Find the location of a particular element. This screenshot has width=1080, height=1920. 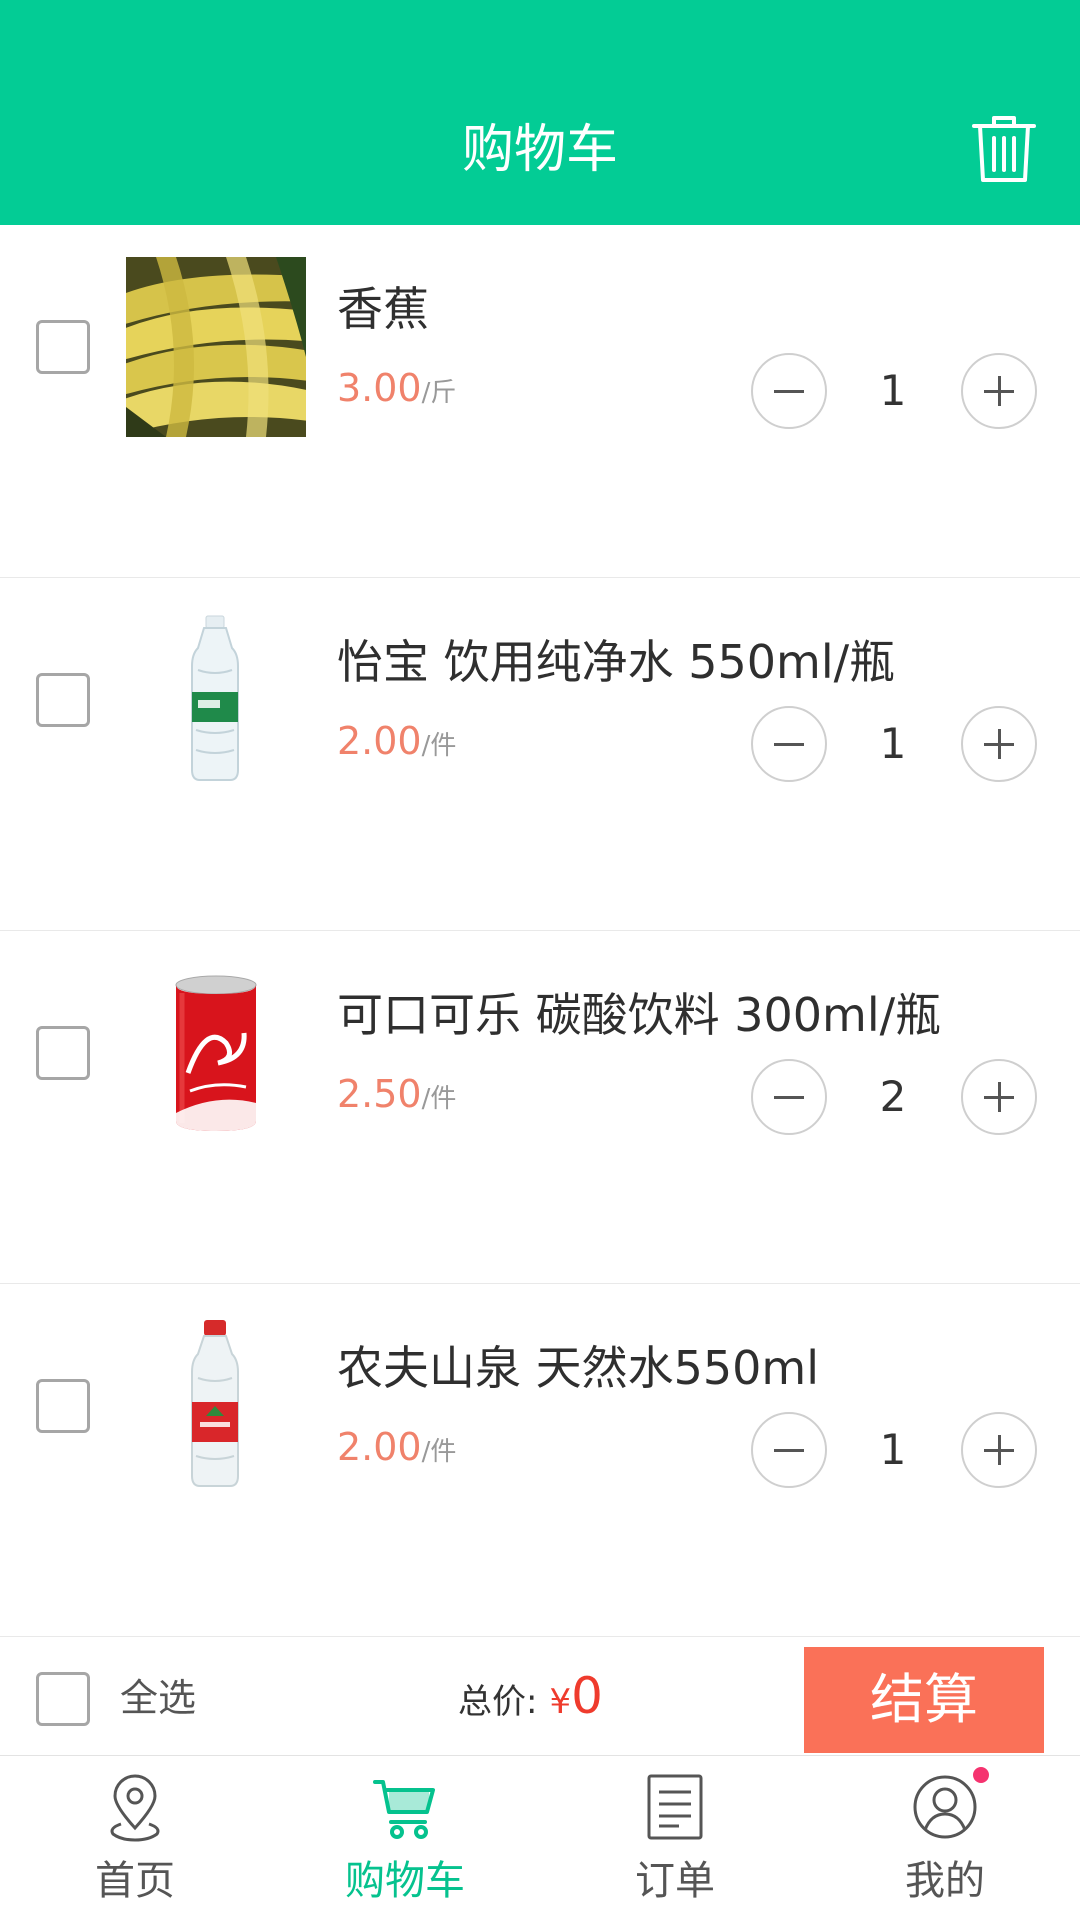

tab-orders: 订单 is located at coordinates (675, 1838).